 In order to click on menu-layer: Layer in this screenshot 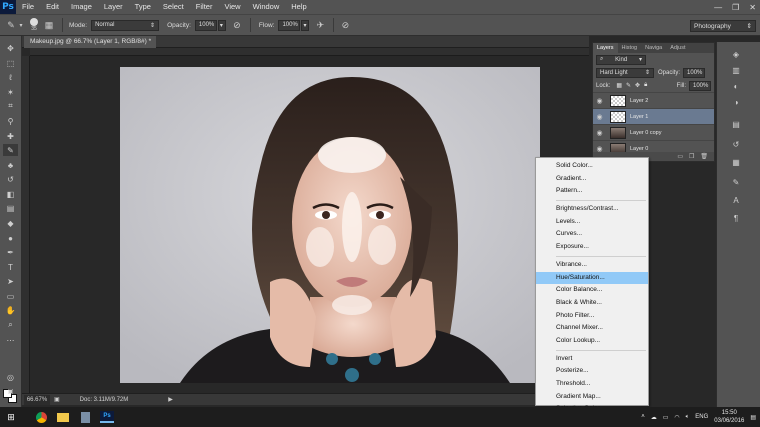, I will do `click(113, 7)`.